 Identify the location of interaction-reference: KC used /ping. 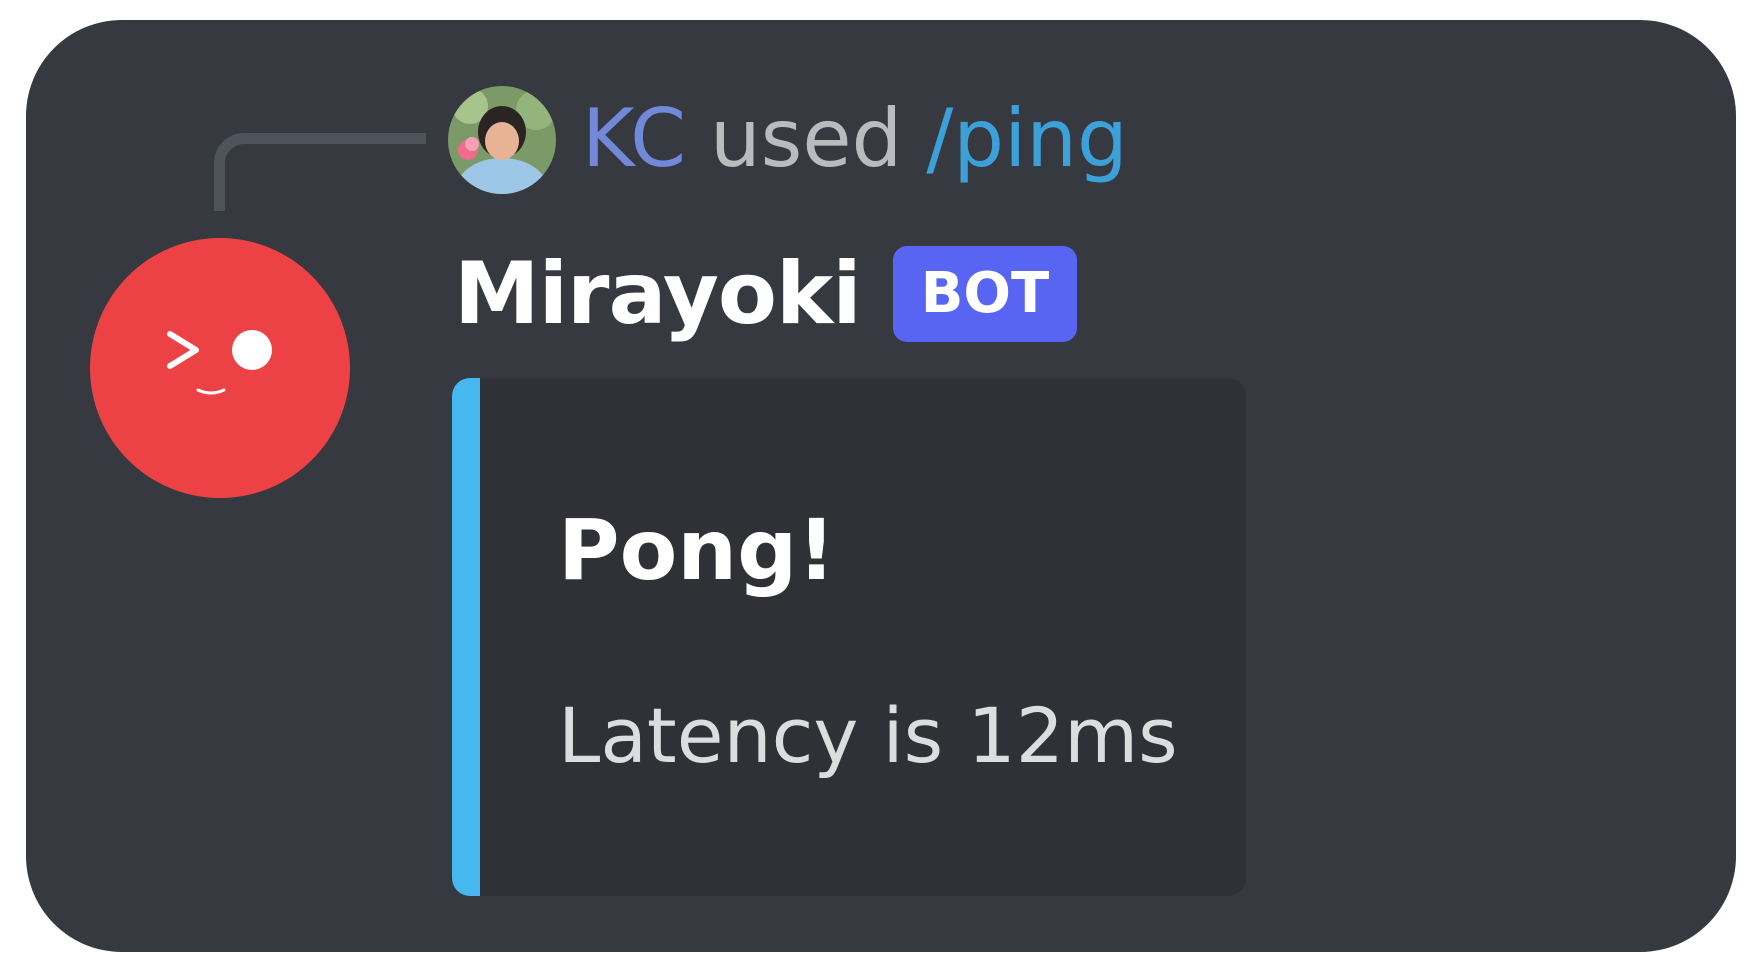
(855, 139).